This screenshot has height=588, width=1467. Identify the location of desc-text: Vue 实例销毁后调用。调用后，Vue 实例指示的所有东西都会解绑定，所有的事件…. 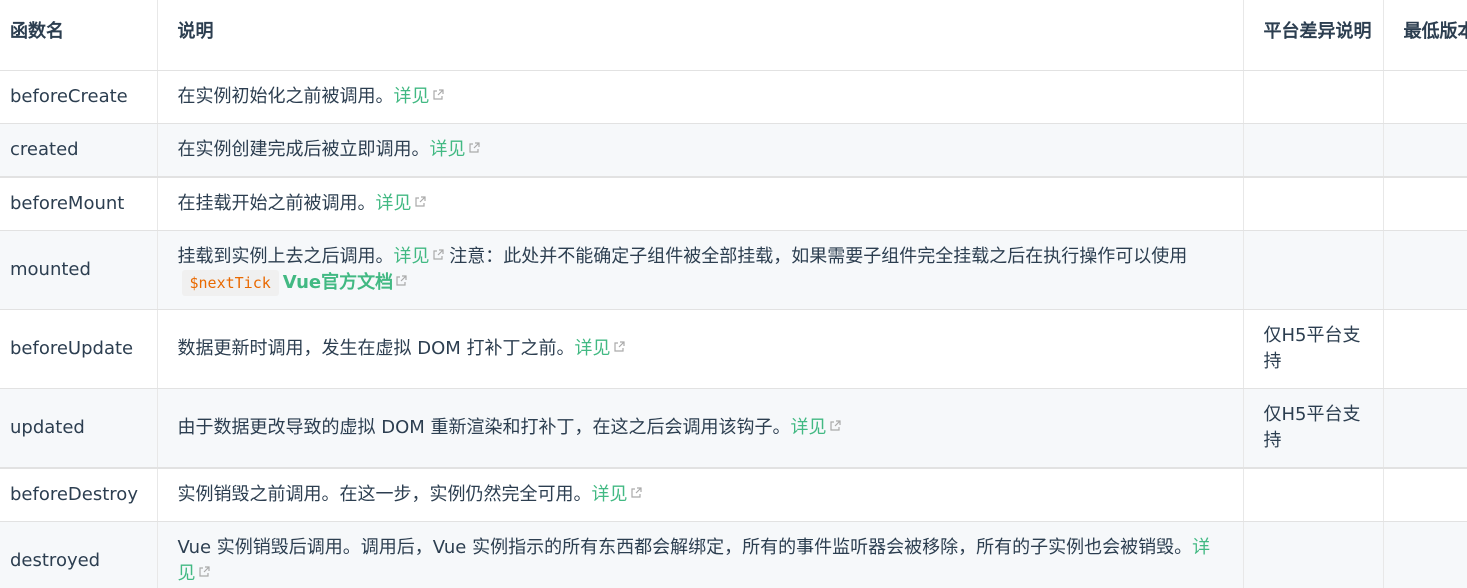
(685, 547).